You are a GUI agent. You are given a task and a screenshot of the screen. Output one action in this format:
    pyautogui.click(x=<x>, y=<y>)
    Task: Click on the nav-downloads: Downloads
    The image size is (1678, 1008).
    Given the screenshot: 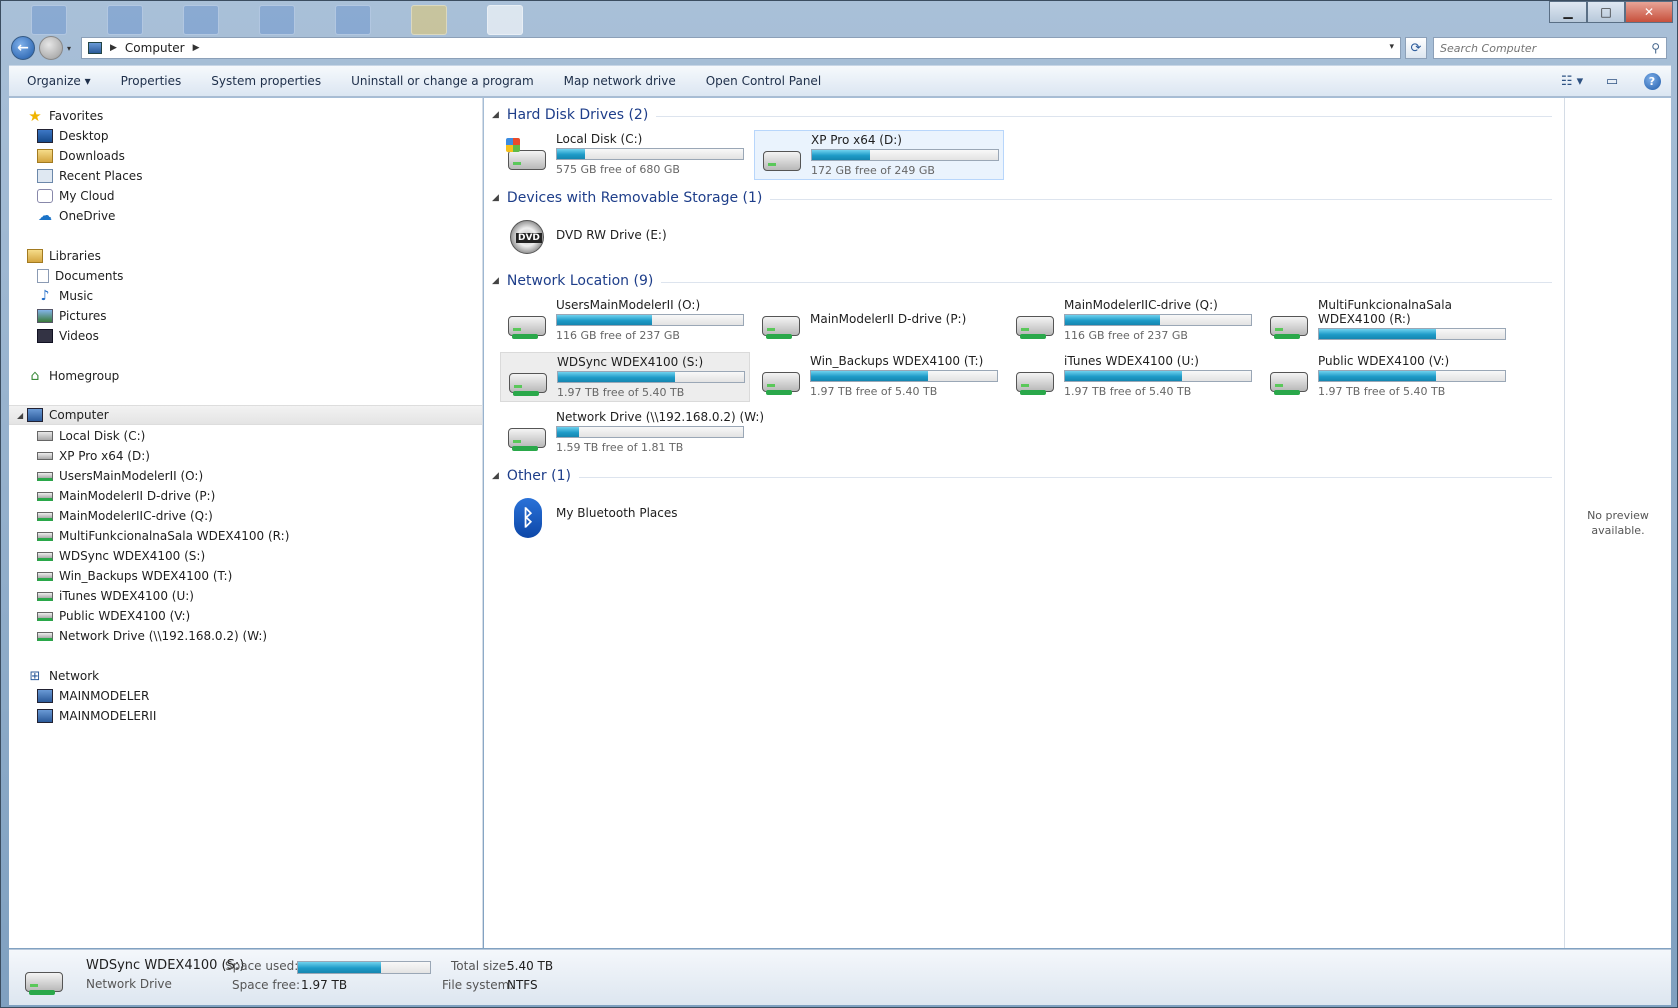 What is the action you would take?
    pyautogui.click(x=245, y=156)
    